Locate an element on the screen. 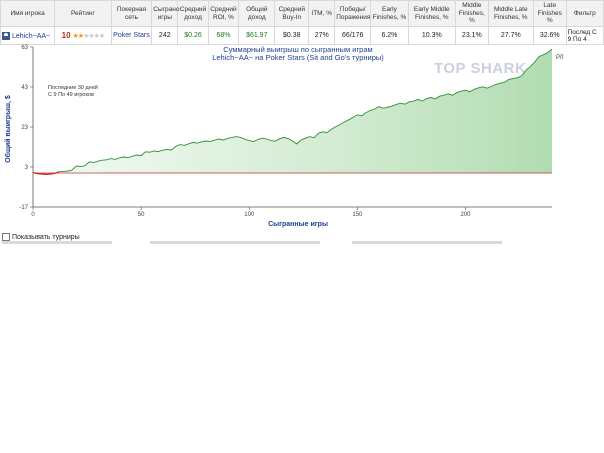 The height and width of the screenshot is (453, 604). y-axis-label: Общий выигрыш, $ is located at coordinates (8, 129).